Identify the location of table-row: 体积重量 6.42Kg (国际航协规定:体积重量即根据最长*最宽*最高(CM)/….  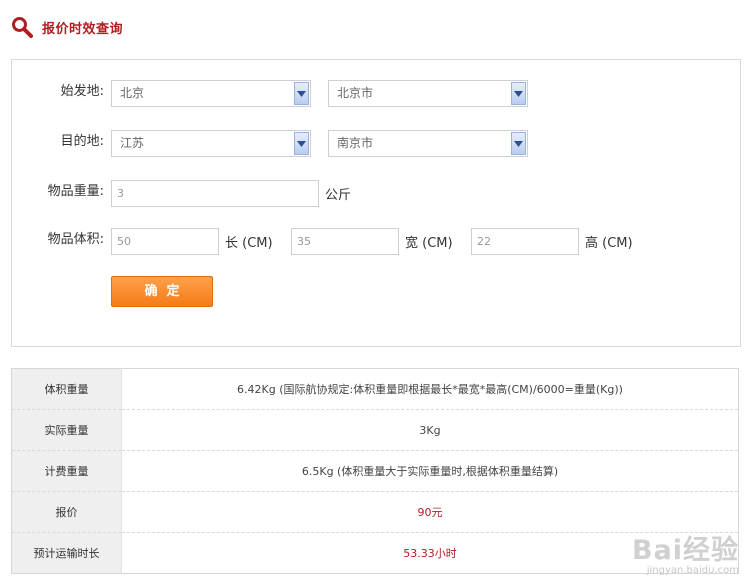
(375, 389).